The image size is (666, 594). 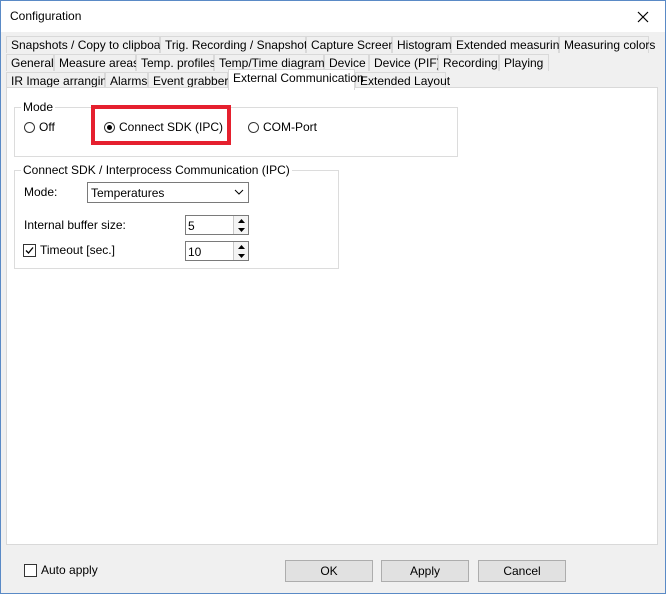 I want to click on auto-apply-checkbox-box, so click(x=30, y=570).